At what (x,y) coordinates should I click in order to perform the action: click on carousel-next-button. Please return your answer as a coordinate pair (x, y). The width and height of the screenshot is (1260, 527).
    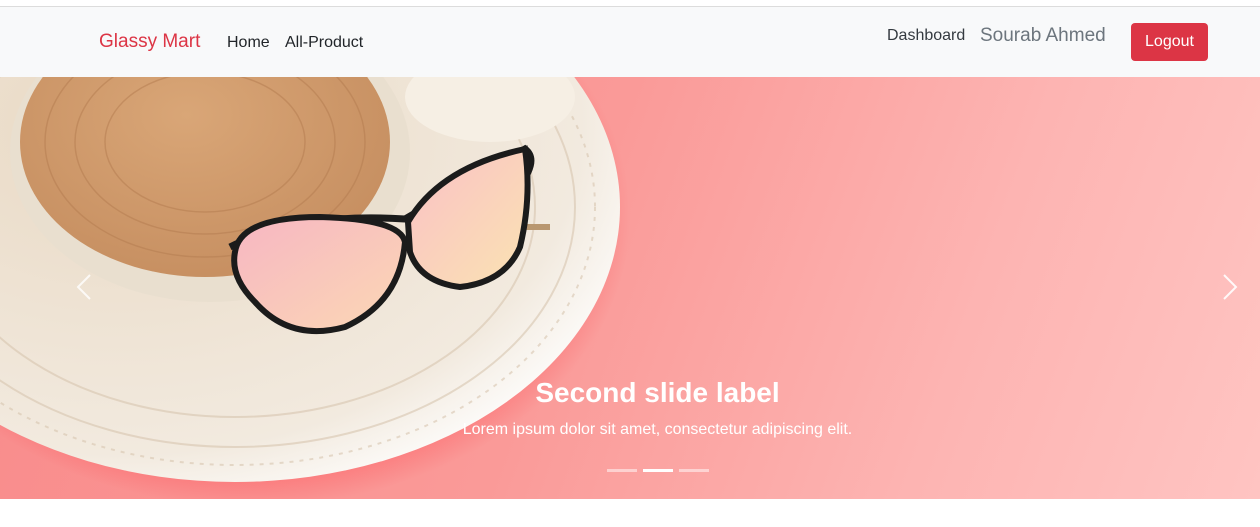
    Looking at the image, I should click on (1230, 287).